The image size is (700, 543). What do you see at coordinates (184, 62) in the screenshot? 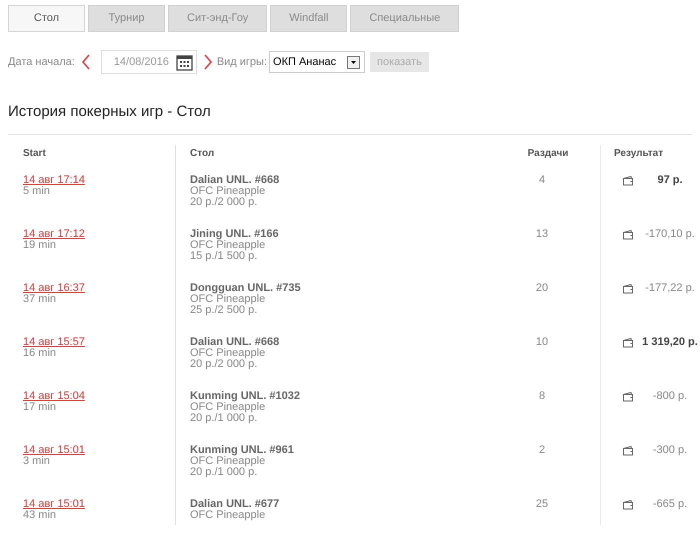
I see `calendar-icon` at bounding box center [184, 62].